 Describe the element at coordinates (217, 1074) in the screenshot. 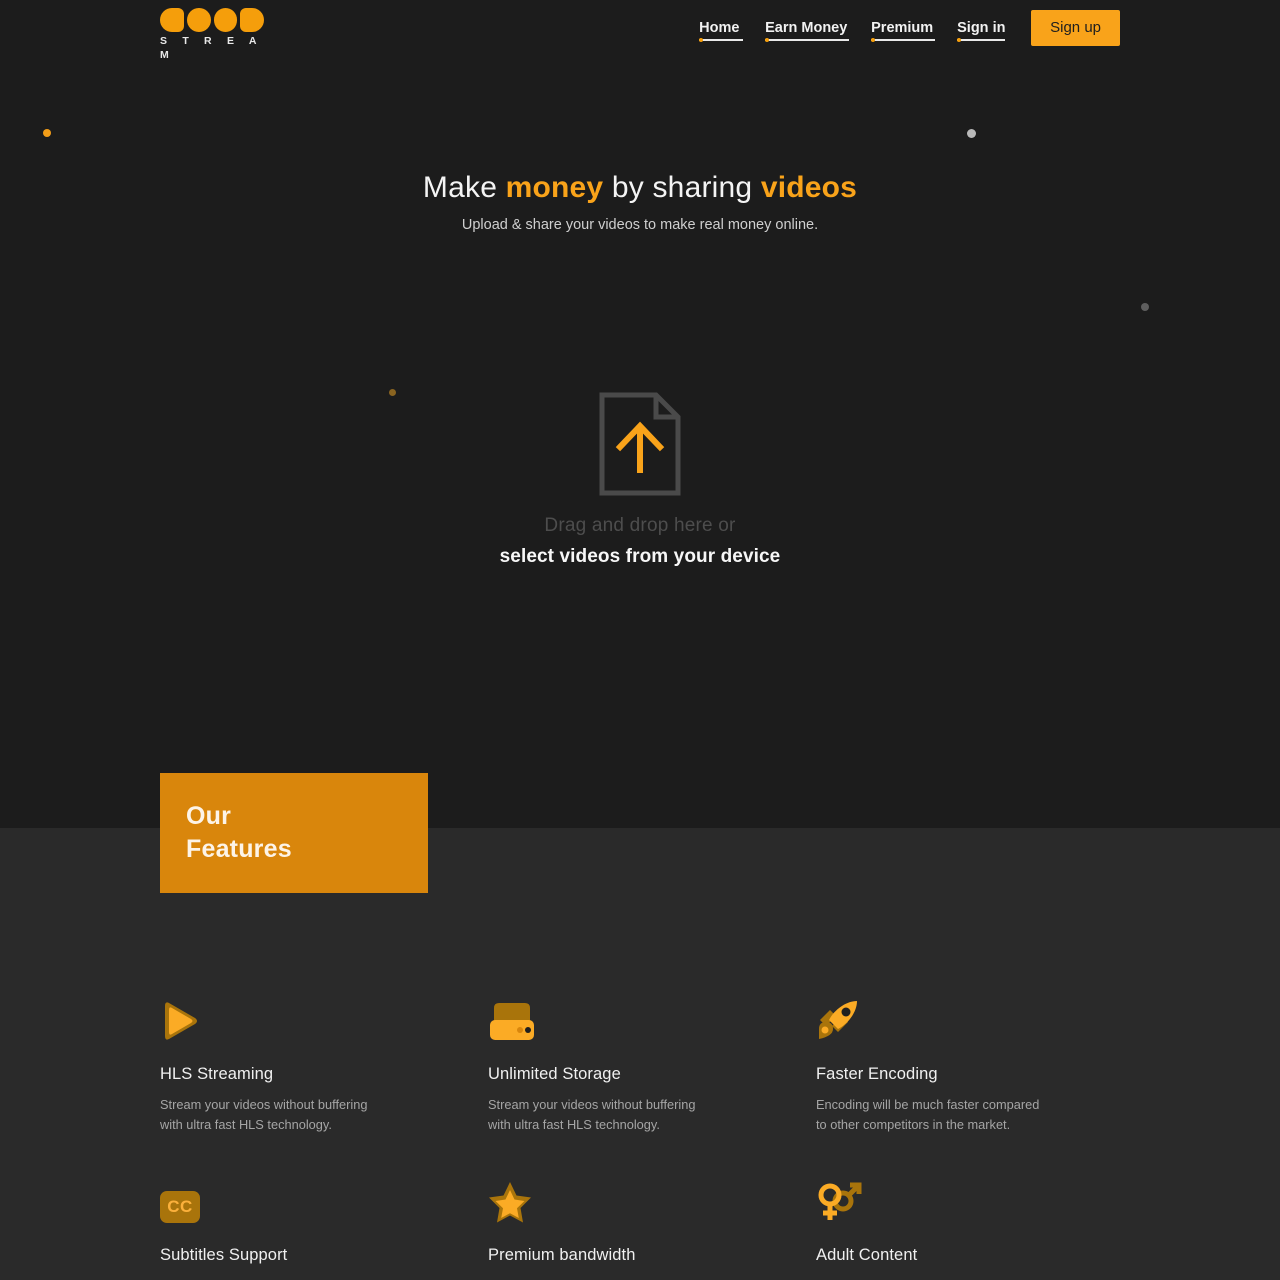

I see `feature-title: HLS Streaming` at that location.